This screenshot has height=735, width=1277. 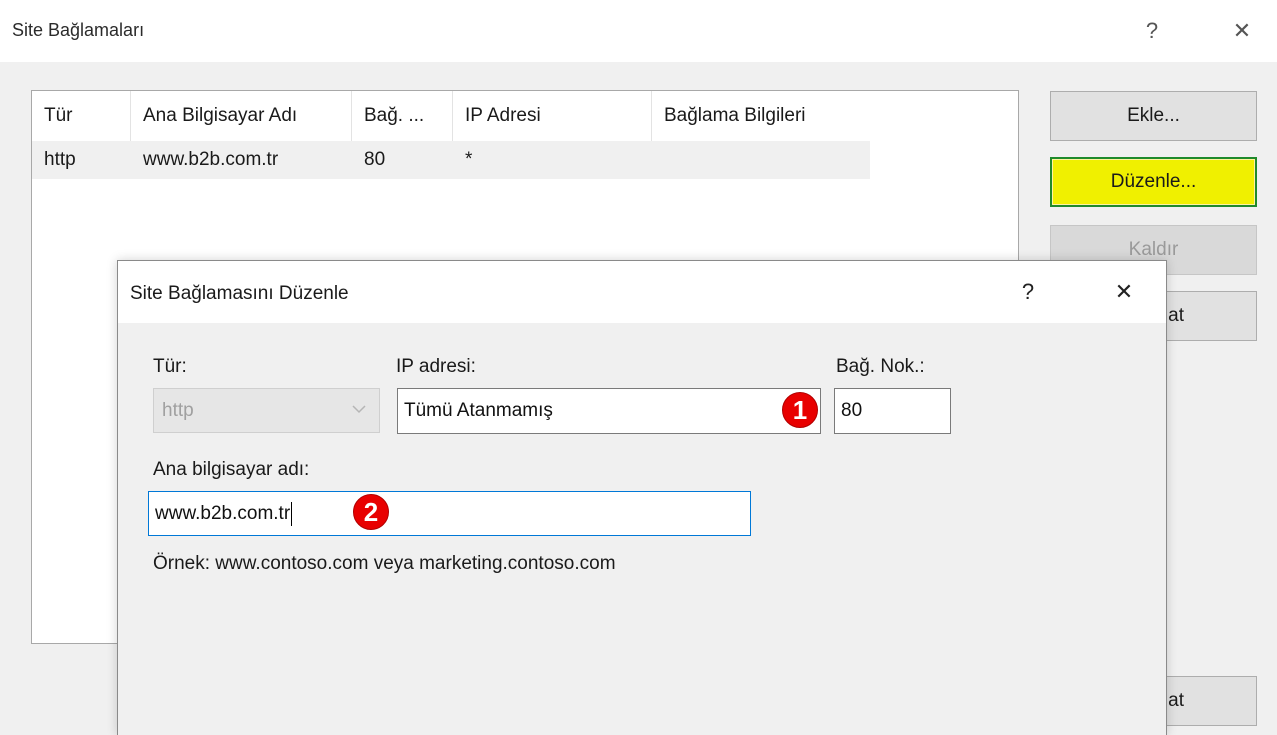 What do you see at coordinates (359, 409) in the screenshot?
I see `chevron-down-icon` at bounding box center [359, 409].